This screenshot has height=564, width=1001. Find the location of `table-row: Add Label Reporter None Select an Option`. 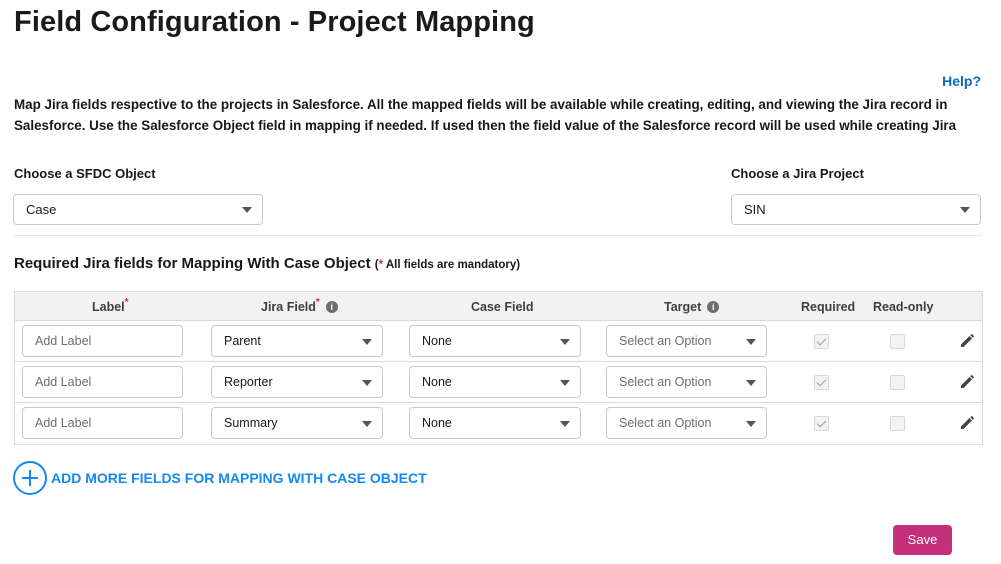

table-row: Add Label Reporter None Select an Option is located at coordinates (498, 382).